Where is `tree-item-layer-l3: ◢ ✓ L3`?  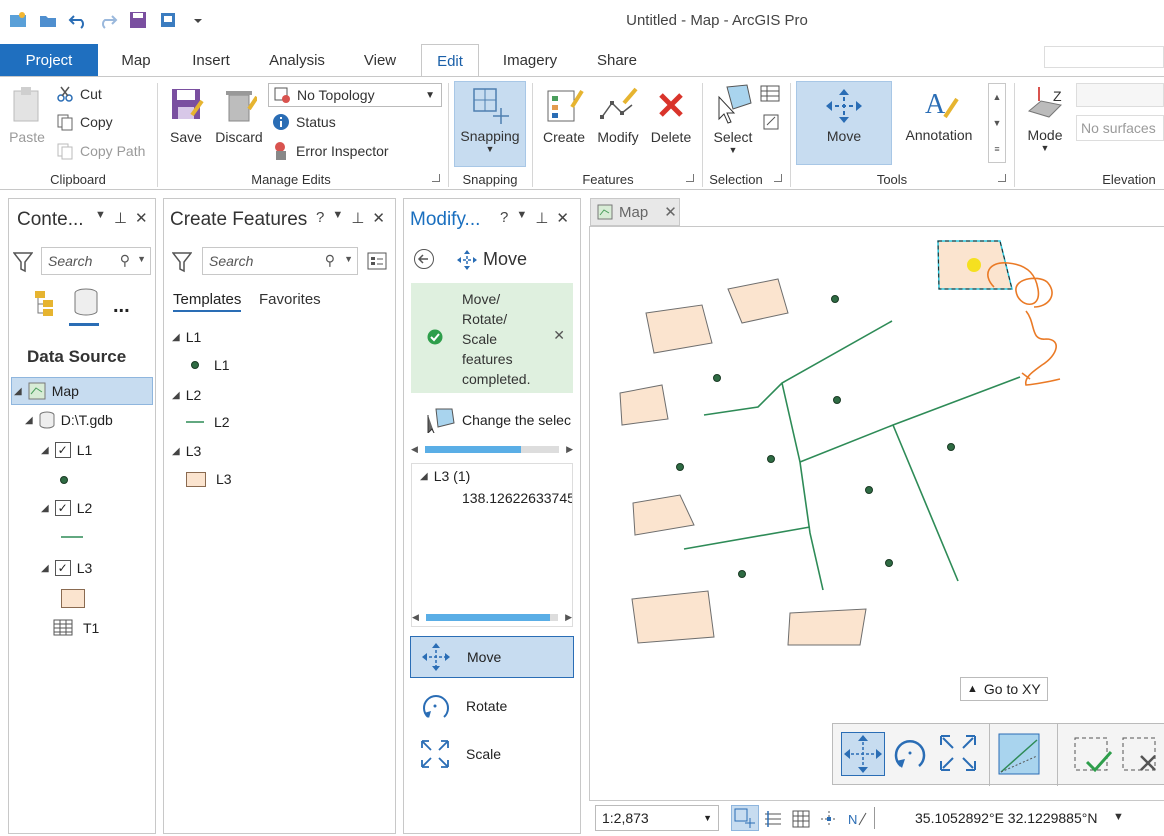
tree-item-layer-l3: ◢ ✓ L3 is located at coordinates (66, 568).